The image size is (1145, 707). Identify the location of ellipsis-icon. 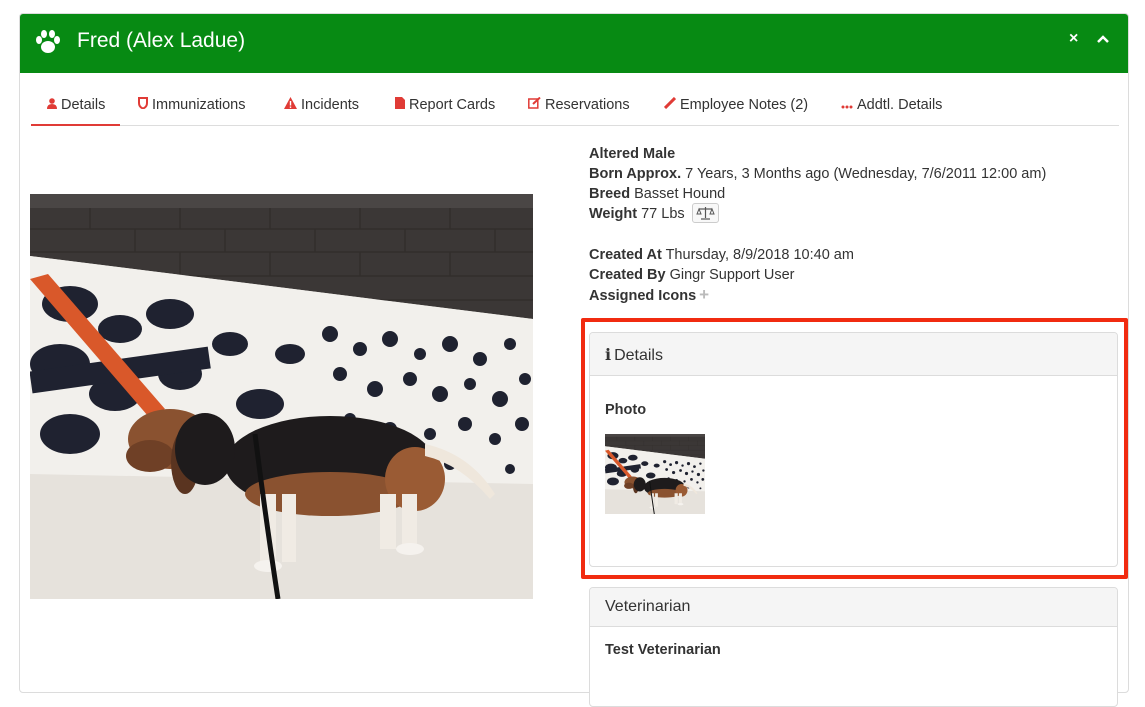
(847, 107).